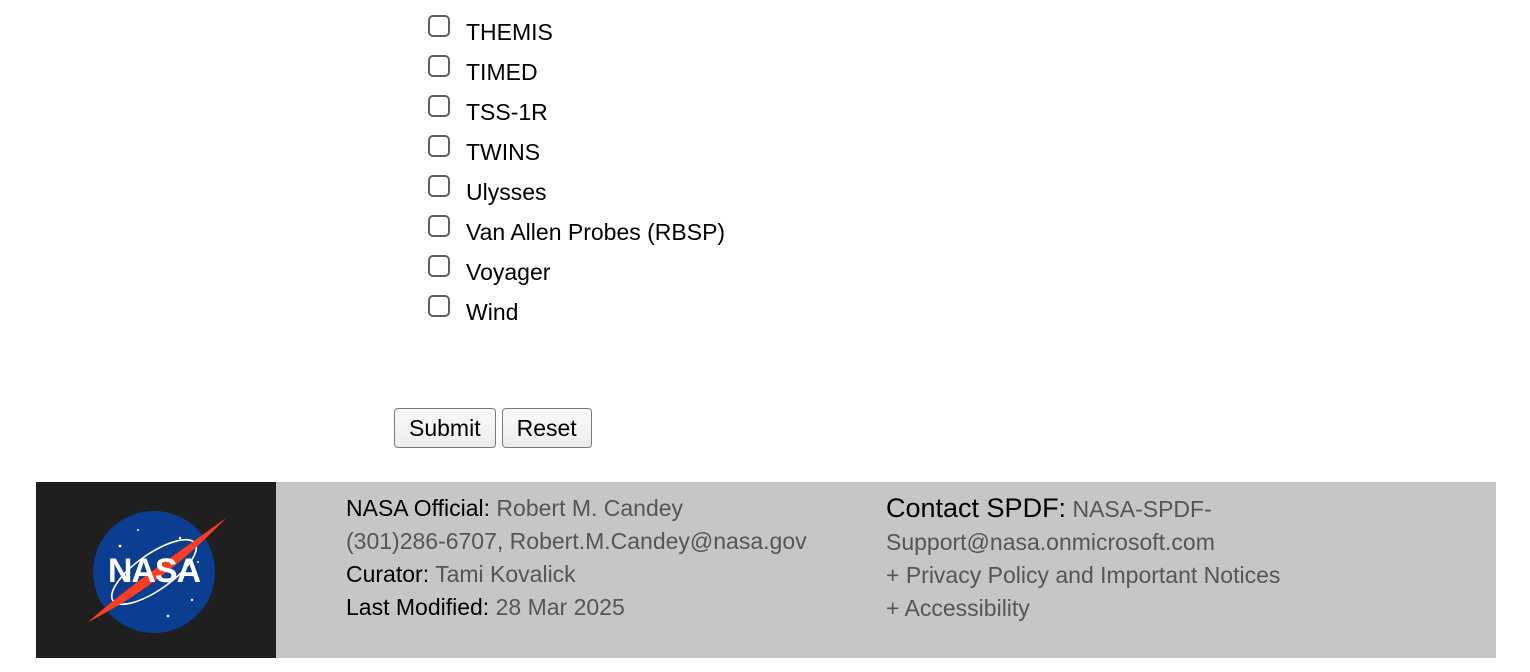  Describe the element at coordinates (439, 106) in the screenshot. I see `checkbox-tss-1r` at that location.